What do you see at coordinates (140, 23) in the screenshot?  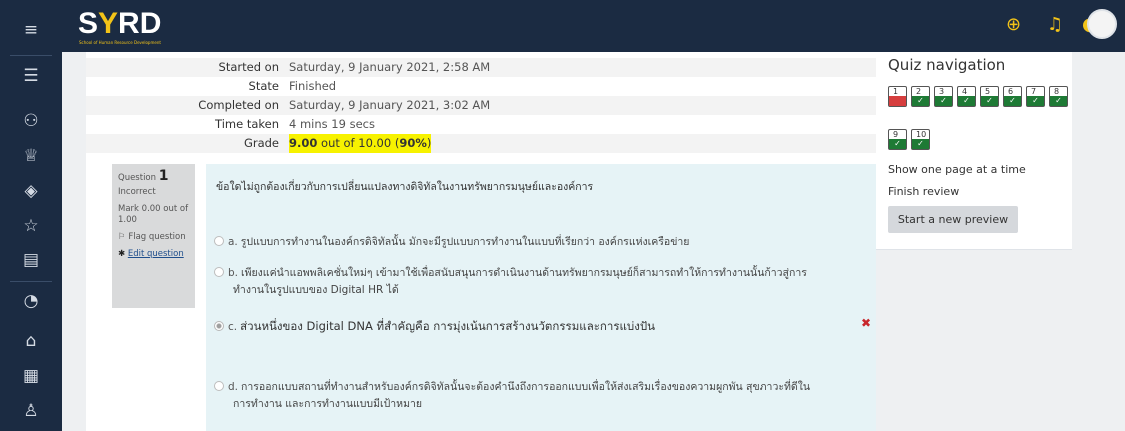 I see `logo-letter: RD` at bounding box center [140, 23].